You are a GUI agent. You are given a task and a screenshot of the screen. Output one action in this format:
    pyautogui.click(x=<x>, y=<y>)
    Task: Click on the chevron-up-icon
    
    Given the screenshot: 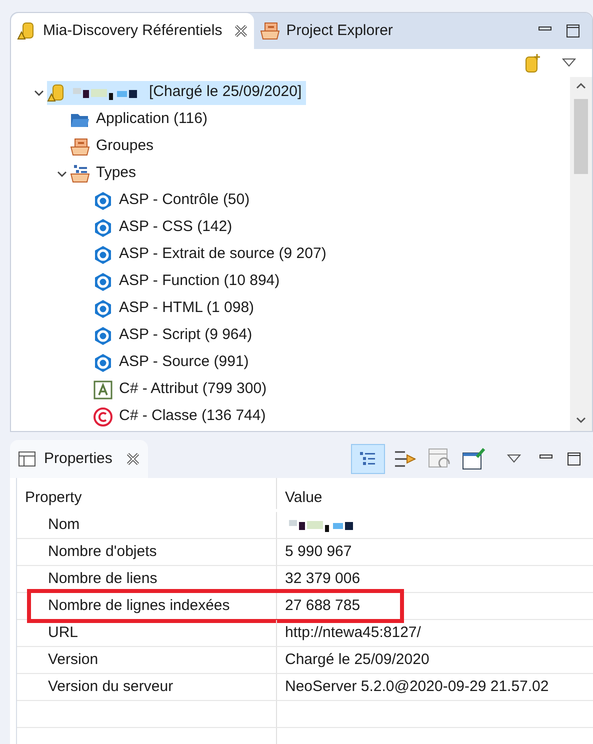 What is the action you would take?
    pyautogui.click(x=581, y=86)
    